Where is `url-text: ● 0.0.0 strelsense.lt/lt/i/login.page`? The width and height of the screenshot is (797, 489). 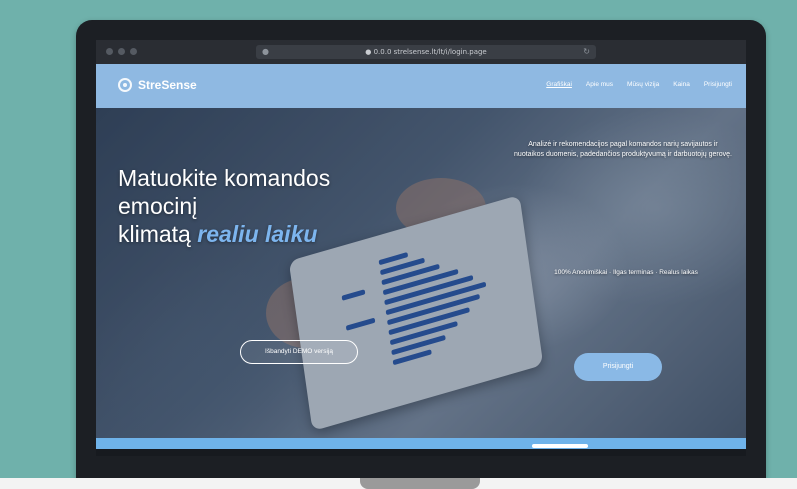
url-text: ● 0.0.0 strelsense.lt/lt/i/login.page is located at coordinates (426, 52).